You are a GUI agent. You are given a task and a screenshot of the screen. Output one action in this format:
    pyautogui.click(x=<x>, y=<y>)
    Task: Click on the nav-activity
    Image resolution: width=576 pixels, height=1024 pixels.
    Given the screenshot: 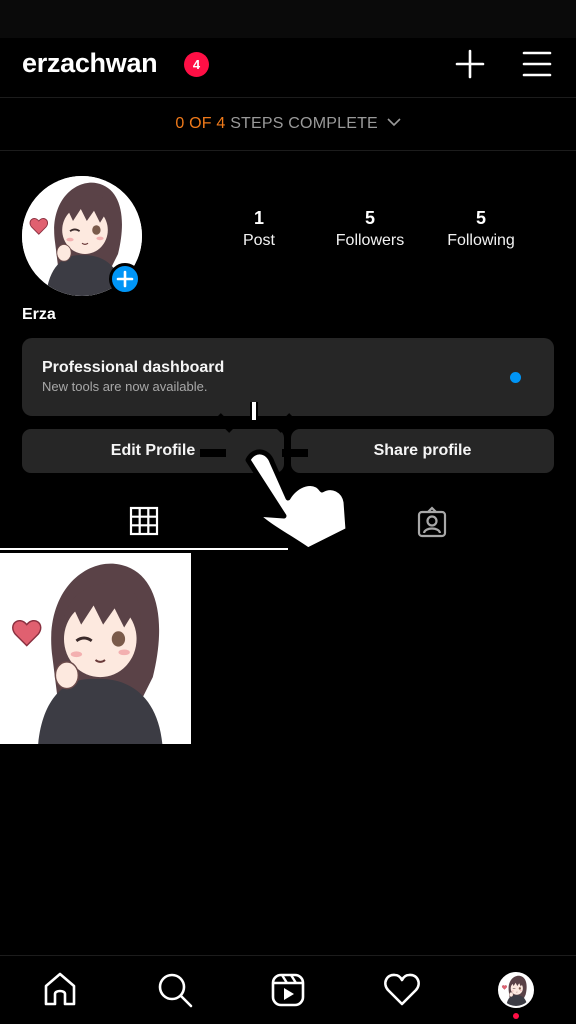 What is the action you would take?
    pyautogui.click(x=402, y=990)
    